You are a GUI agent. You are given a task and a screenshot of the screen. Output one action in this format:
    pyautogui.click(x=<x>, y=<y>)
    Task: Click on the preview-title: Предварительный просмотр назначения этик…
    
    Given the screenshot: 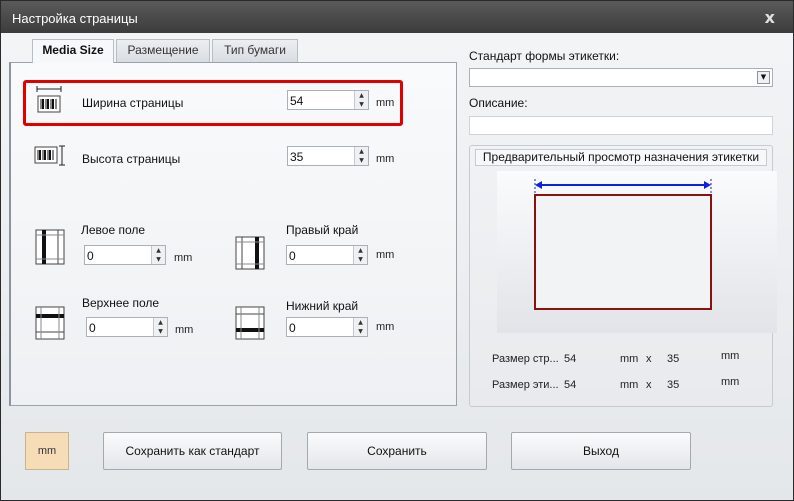 What is the action you would take?
    pyautogui.click(x=621, y=157)
    